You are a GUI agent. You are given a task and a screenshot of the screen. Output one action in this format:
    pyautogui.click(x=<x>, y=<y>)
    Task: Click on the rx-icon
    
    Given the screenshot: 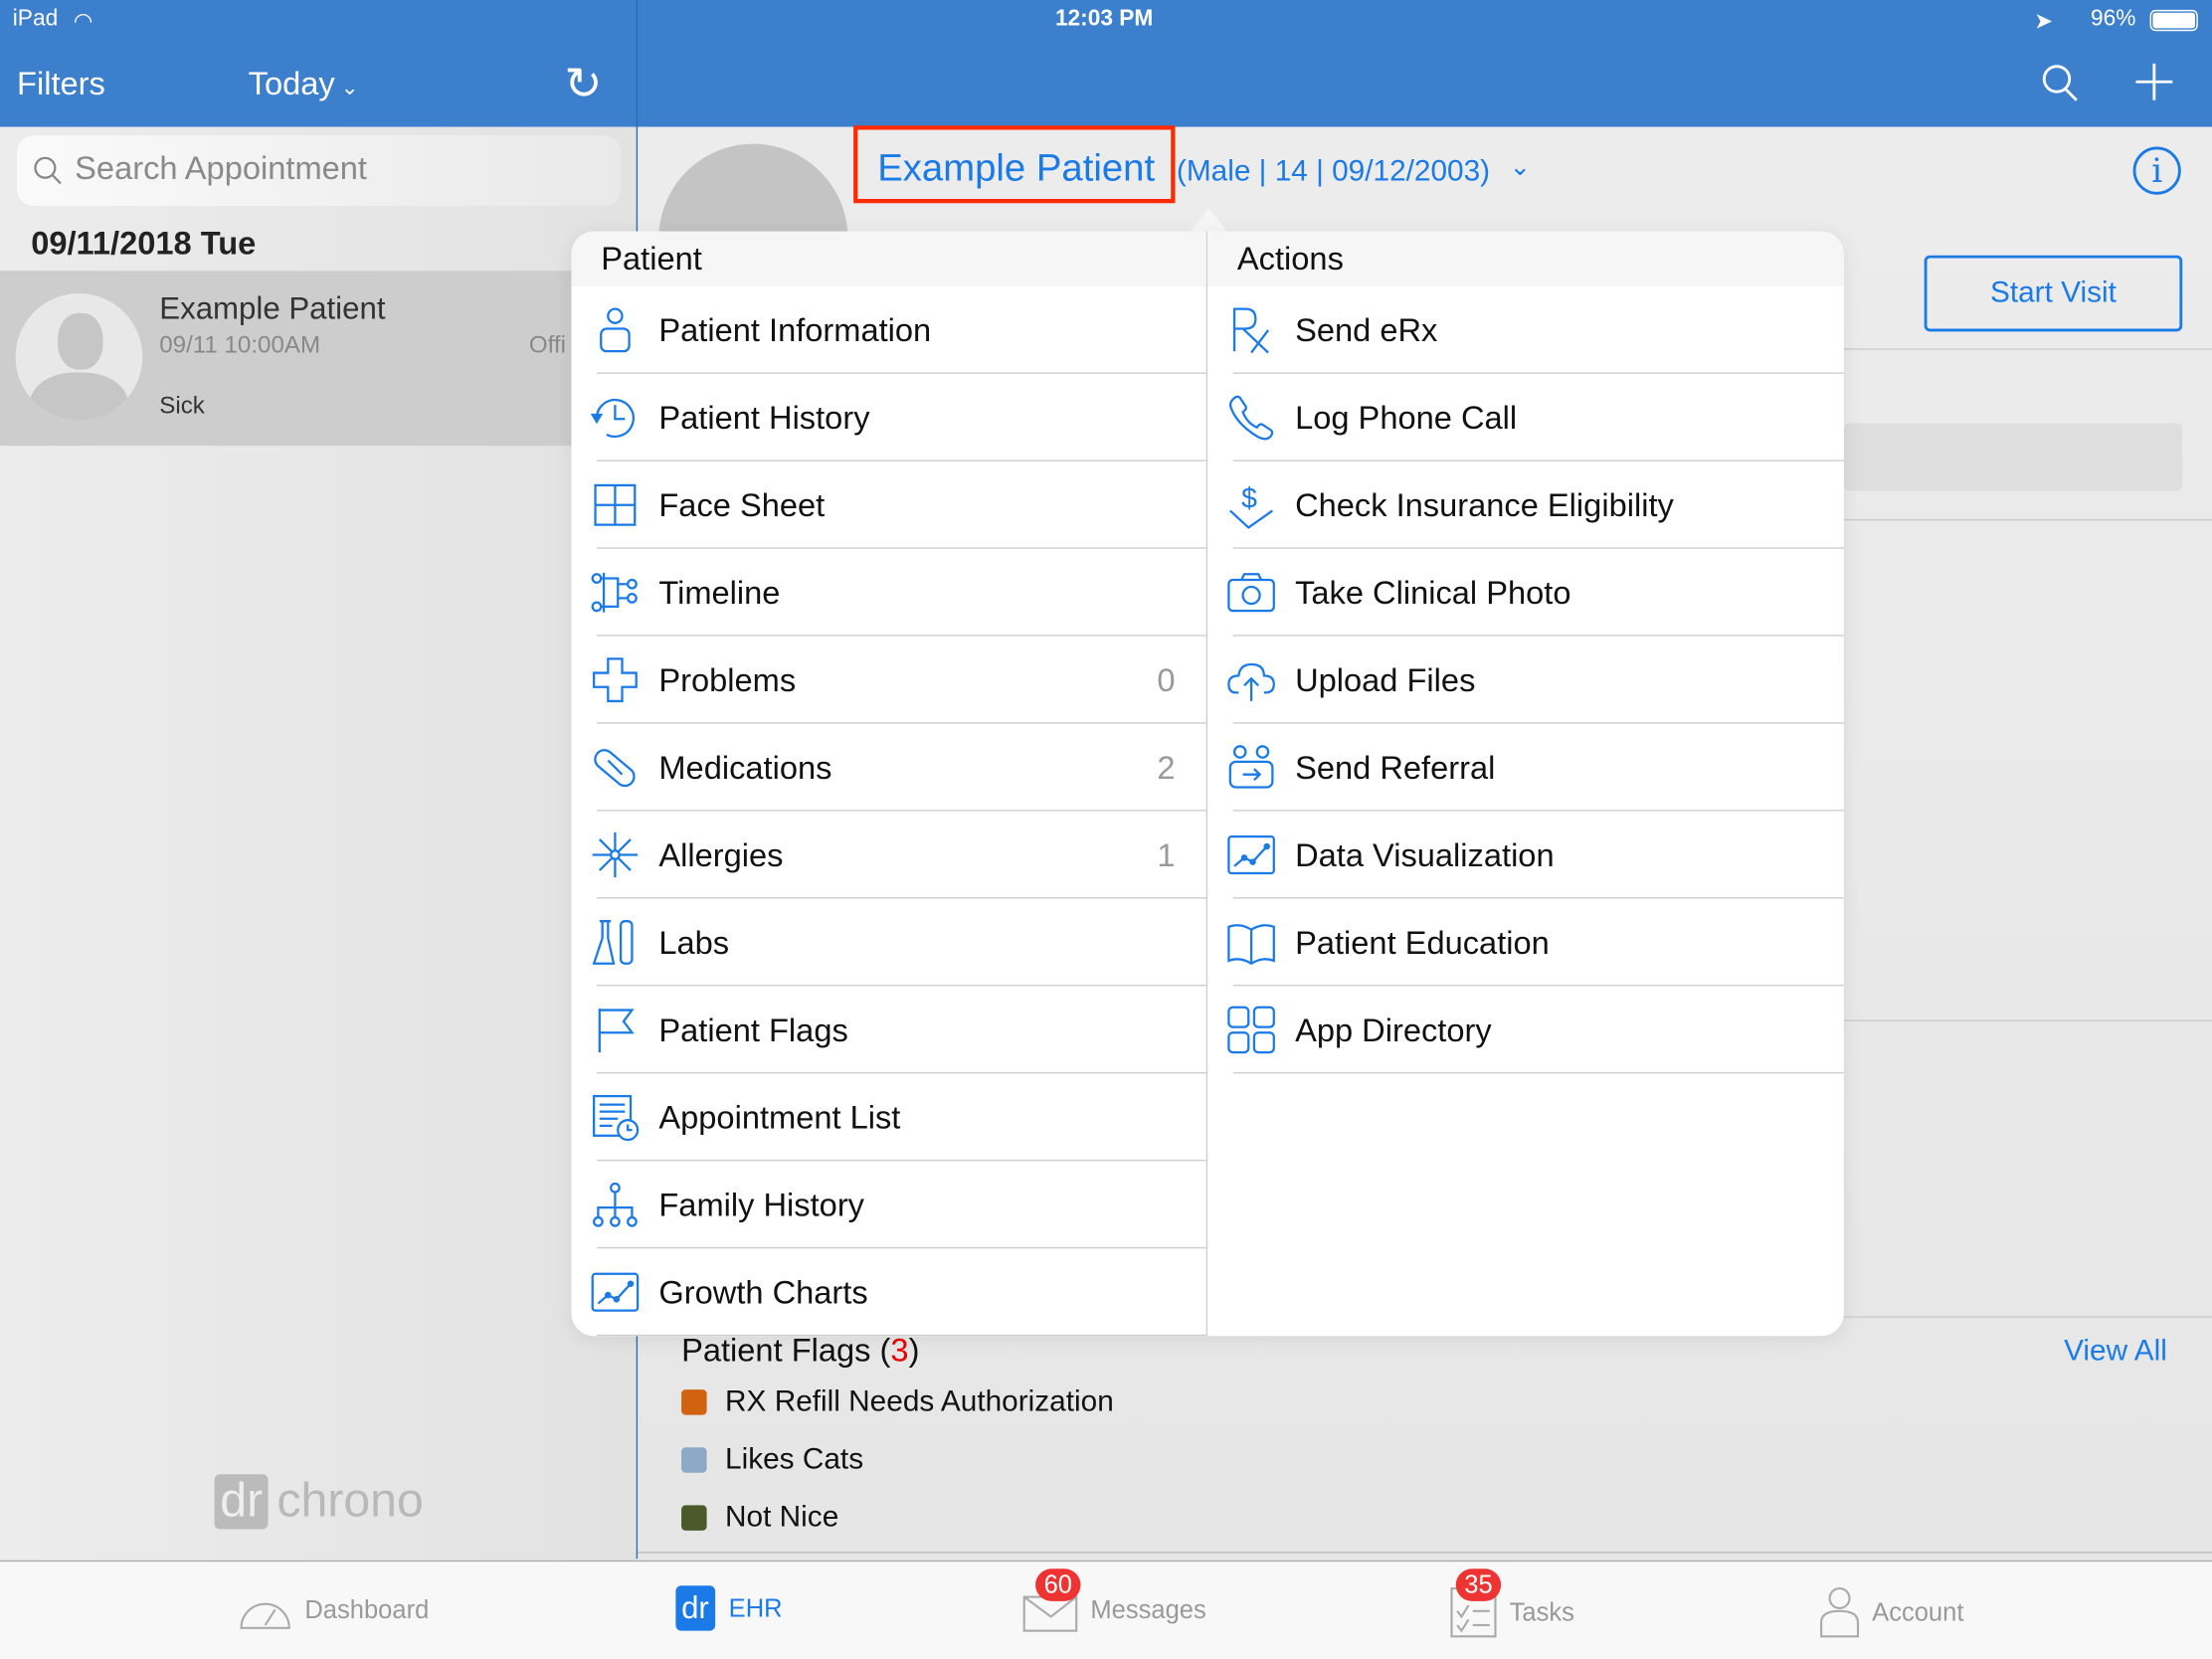 What is the action you would take?
    pyautogui.click(x=1251, y=330)
    